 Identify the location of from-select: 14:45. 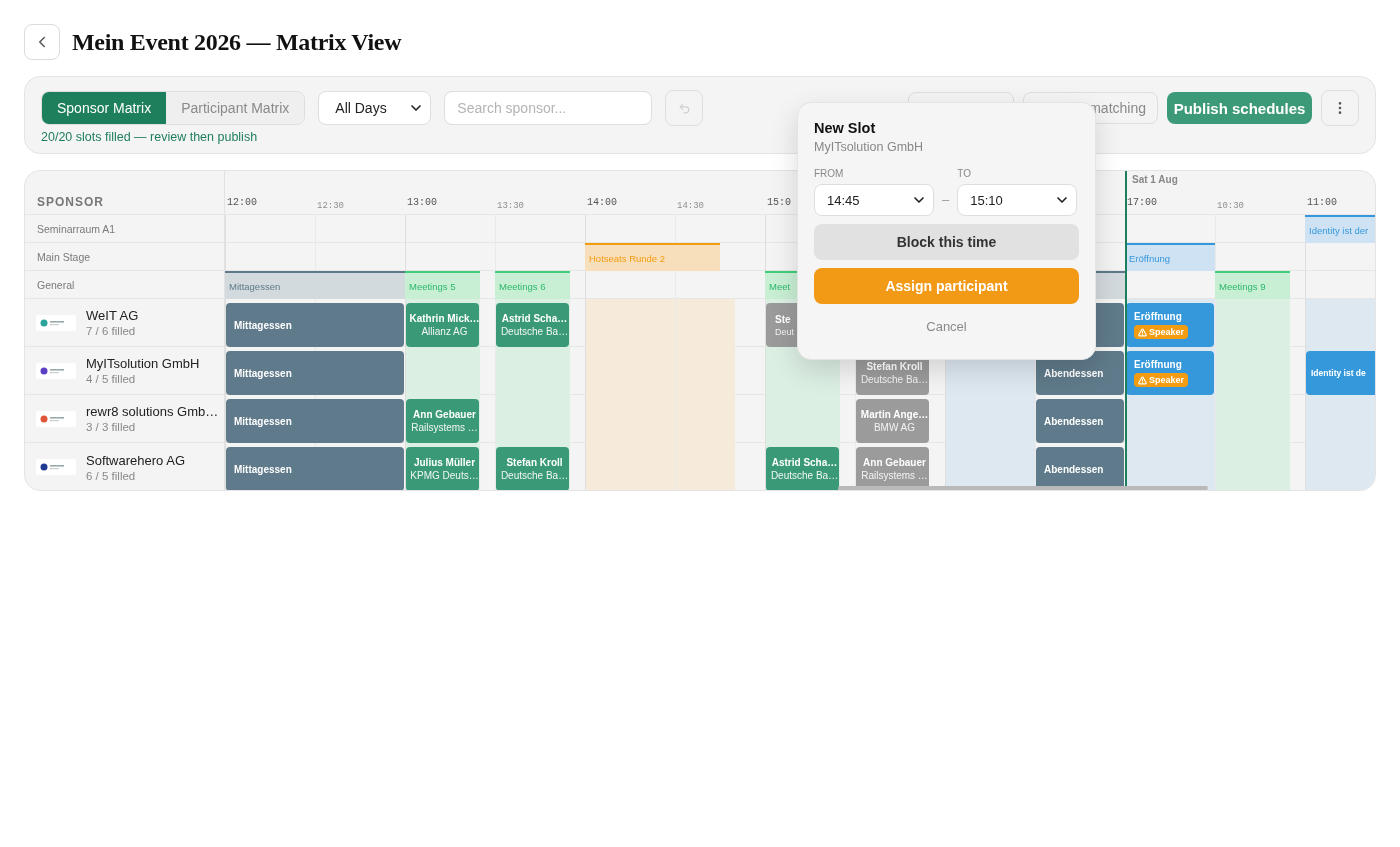
(874, 200).